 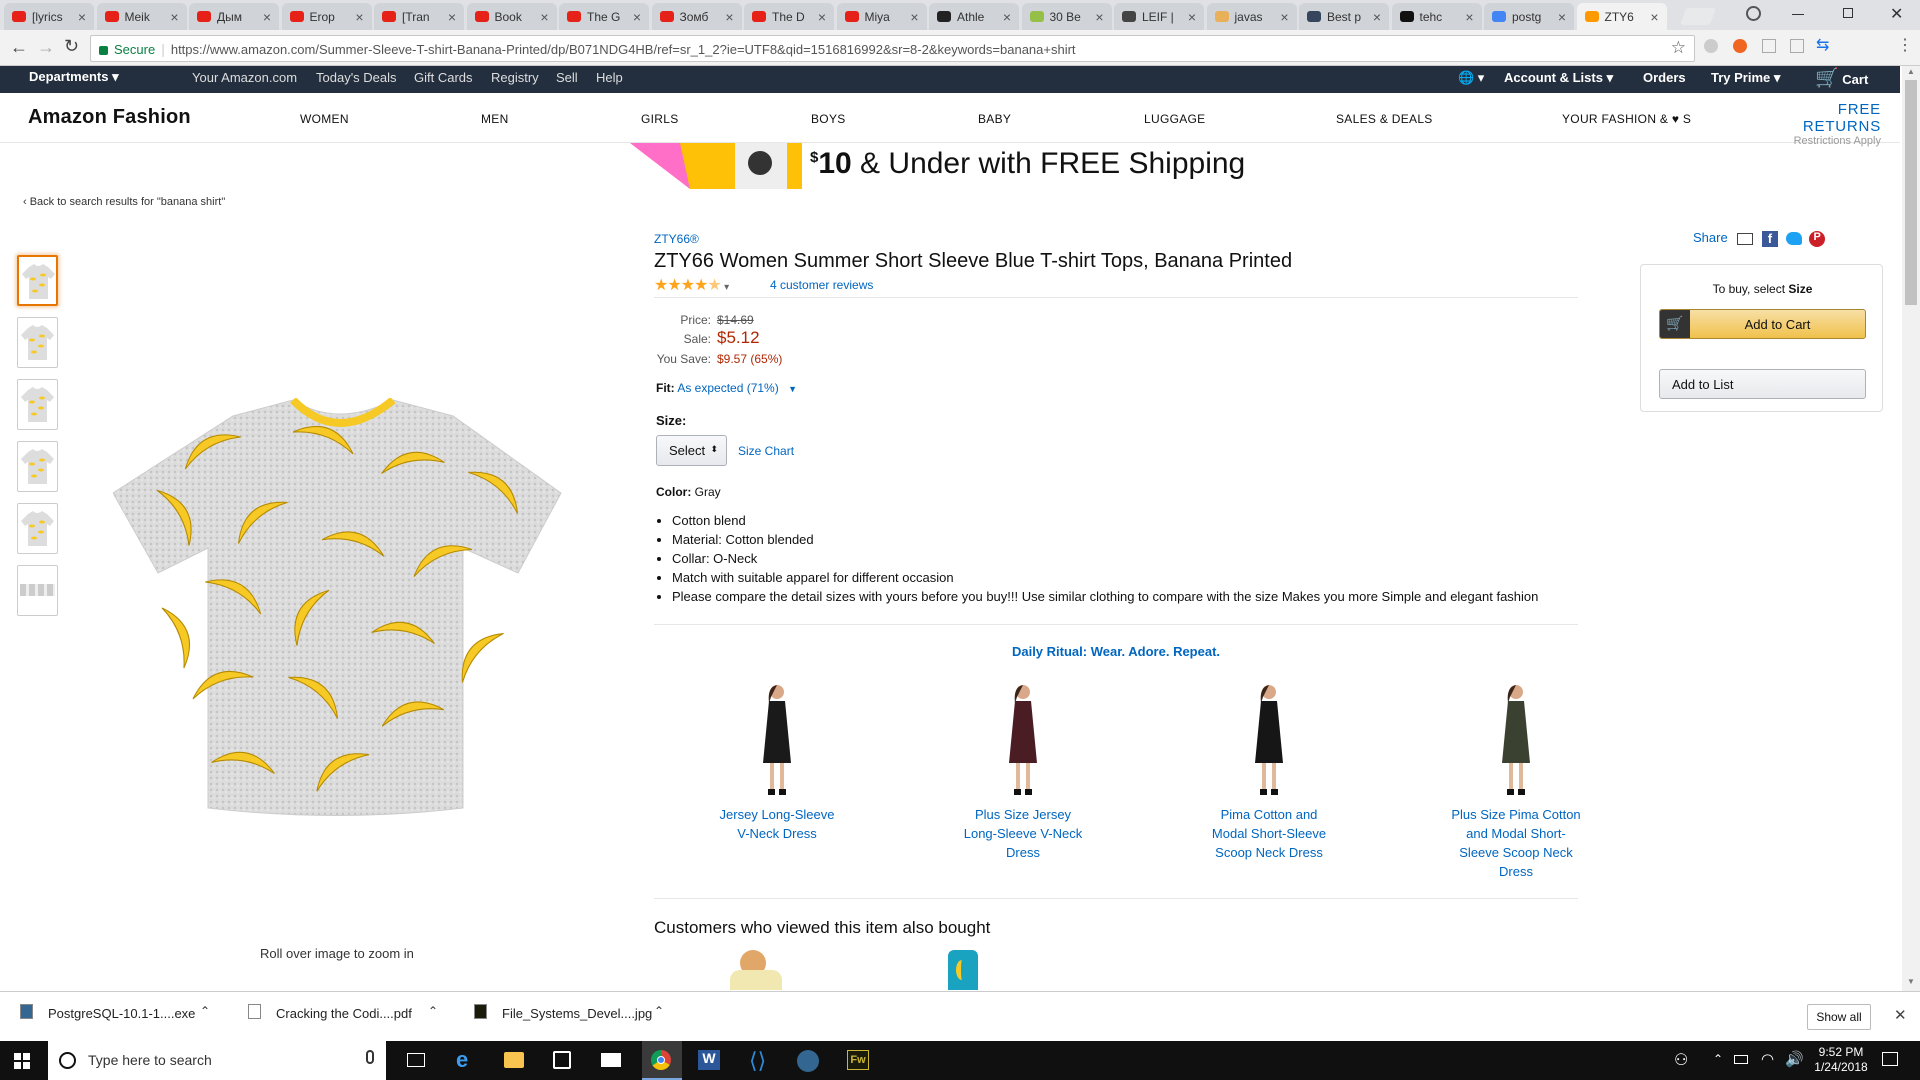 What do you see at coordinates (1822, 45) in the screenshot?
I see `extension-icon: ⇆` at bounding box center [1822, 45].